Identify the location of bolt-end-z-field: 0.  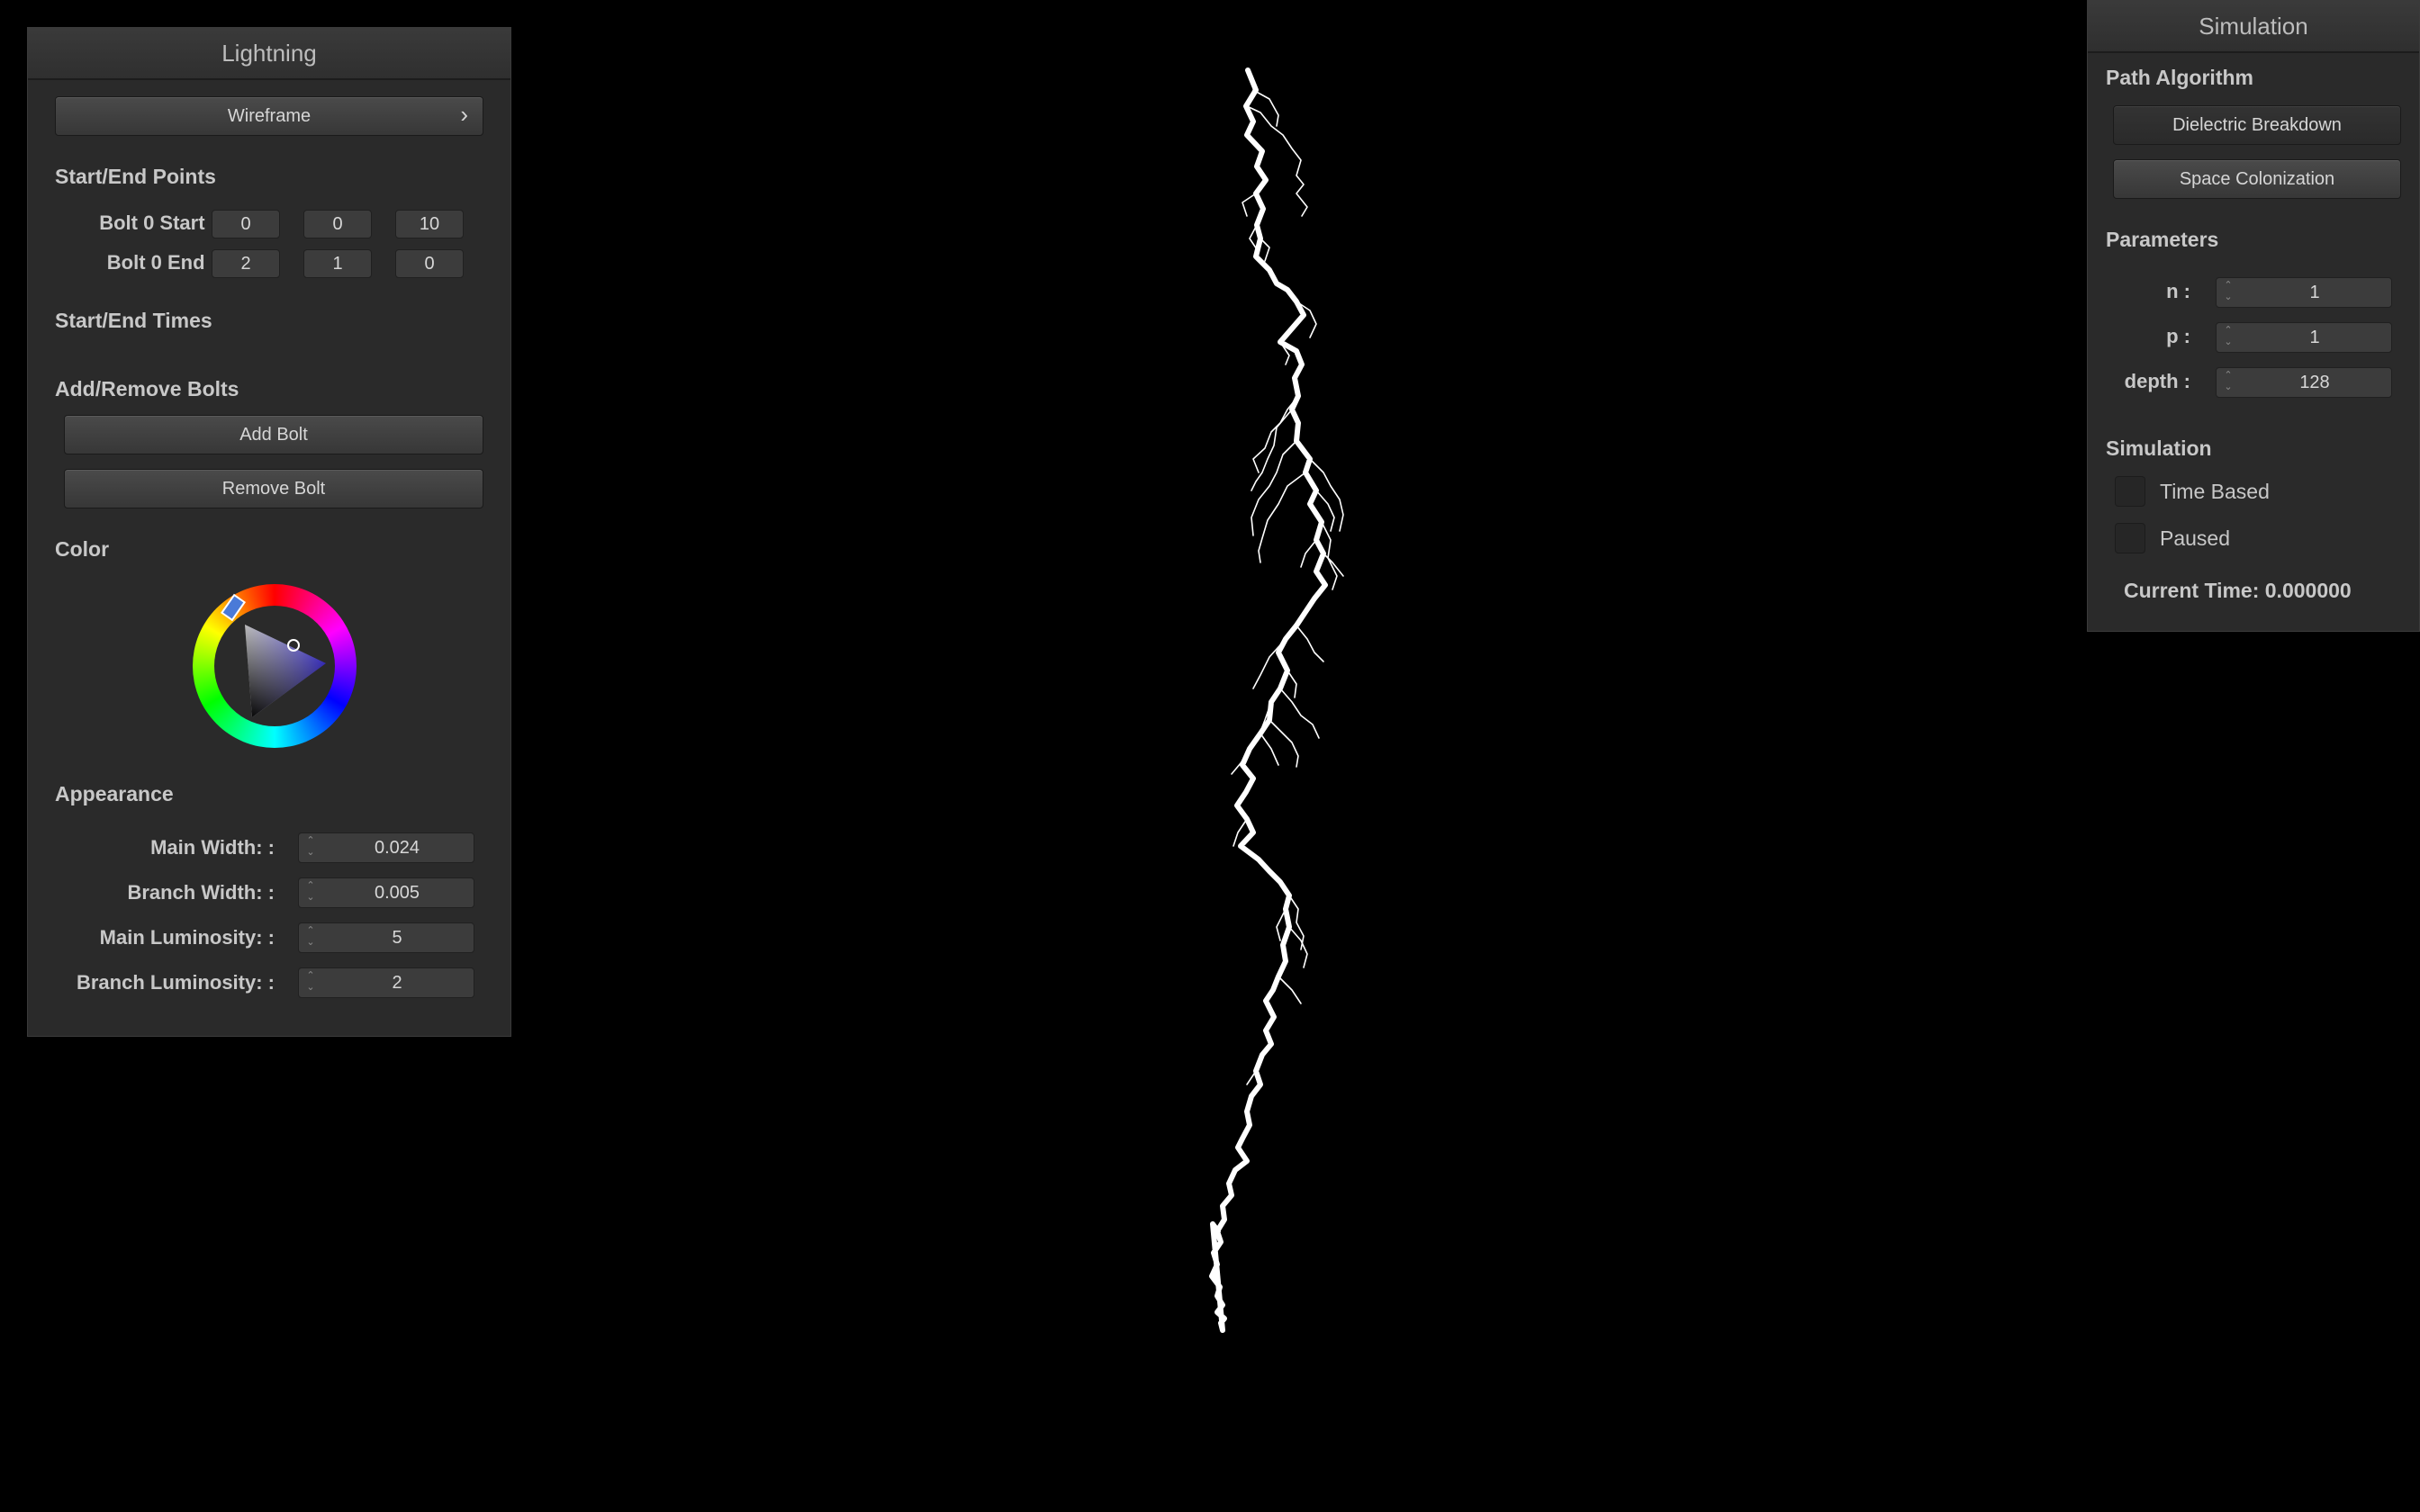
(429, 263).